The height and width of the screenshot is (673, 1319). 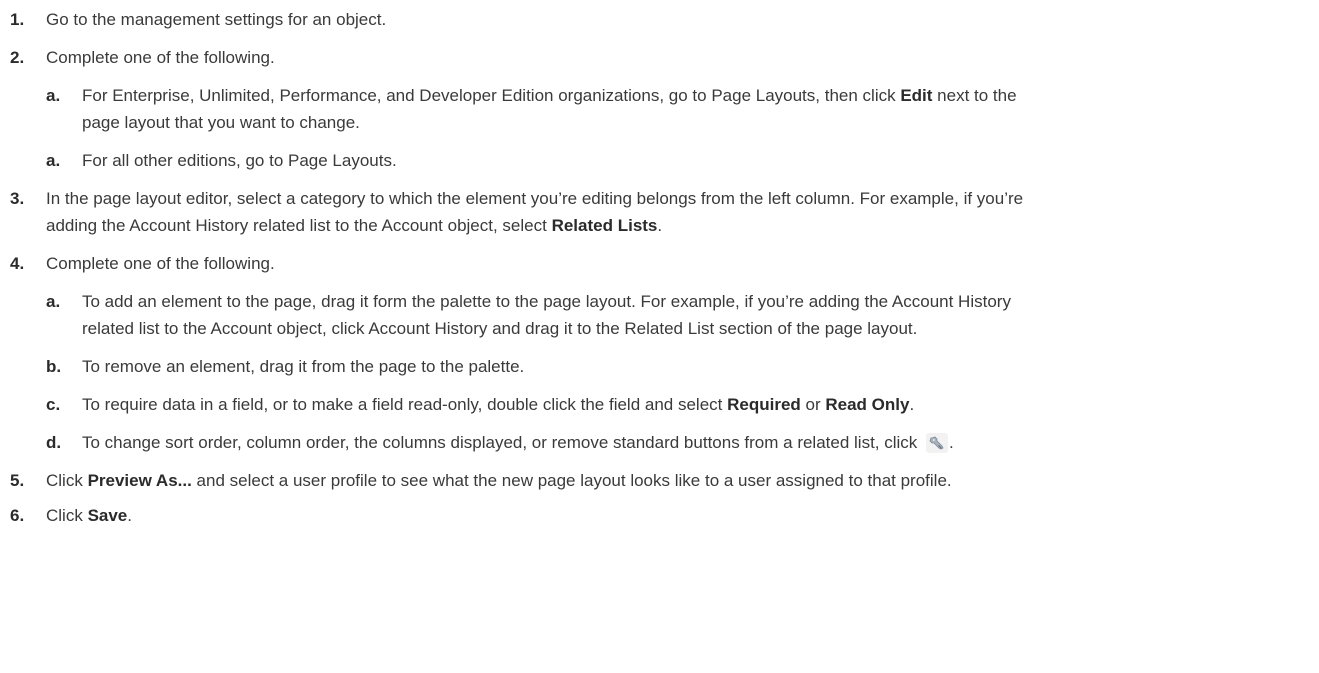 What do you see at coordinates (17, 480) in the screenshot?
I see `step-number: 5.` at bounding box center [17, 480].